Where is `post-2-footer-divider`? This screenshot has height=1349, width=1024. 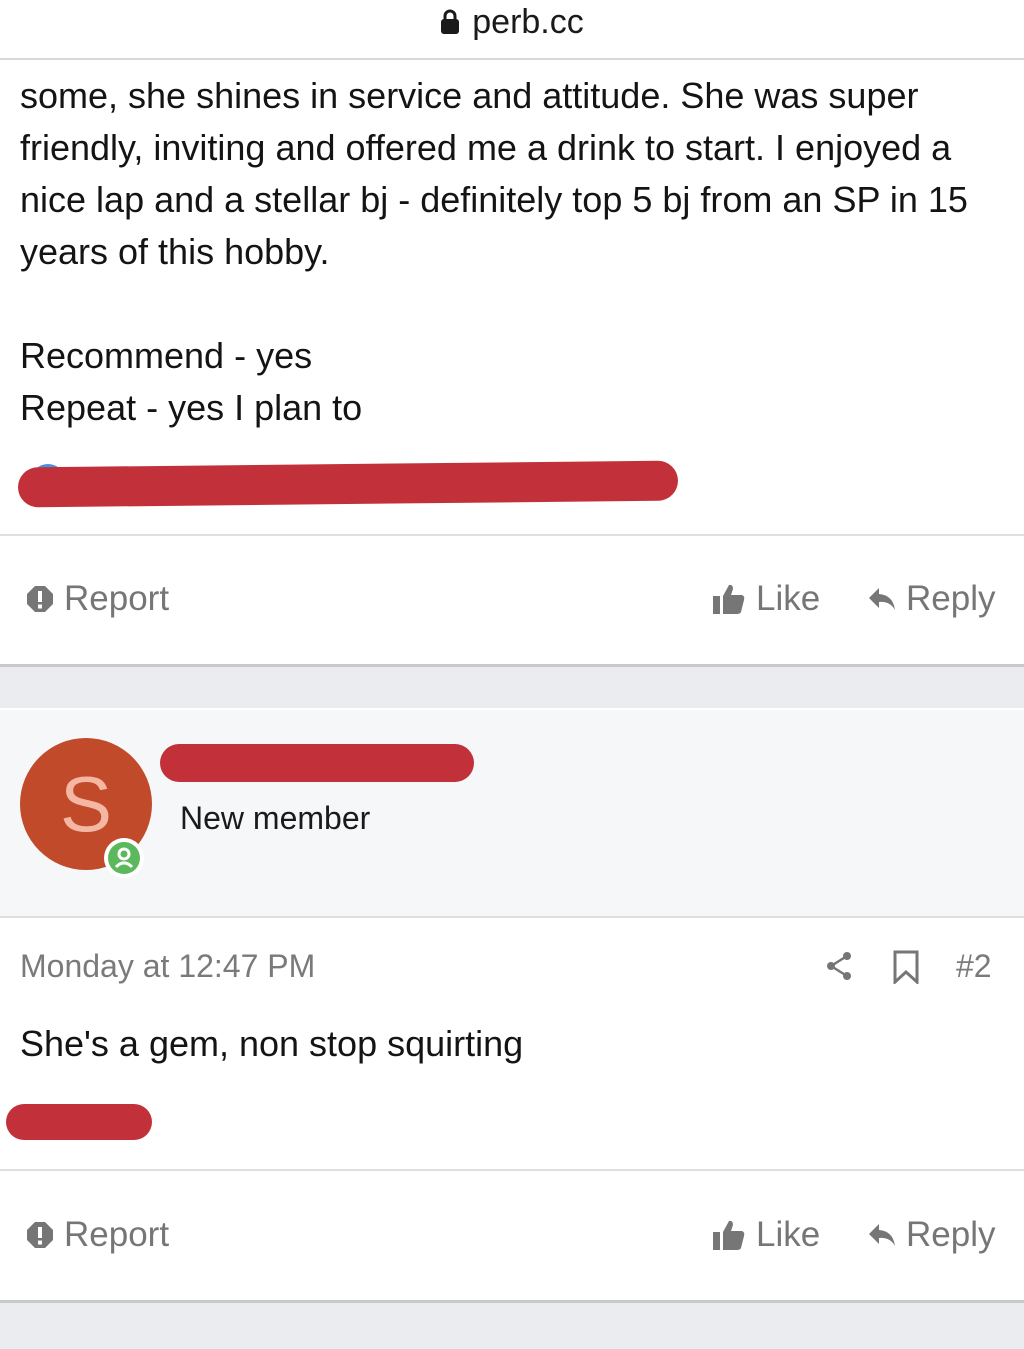
post-2-footer-divider is located at coordinates (512, 1170).